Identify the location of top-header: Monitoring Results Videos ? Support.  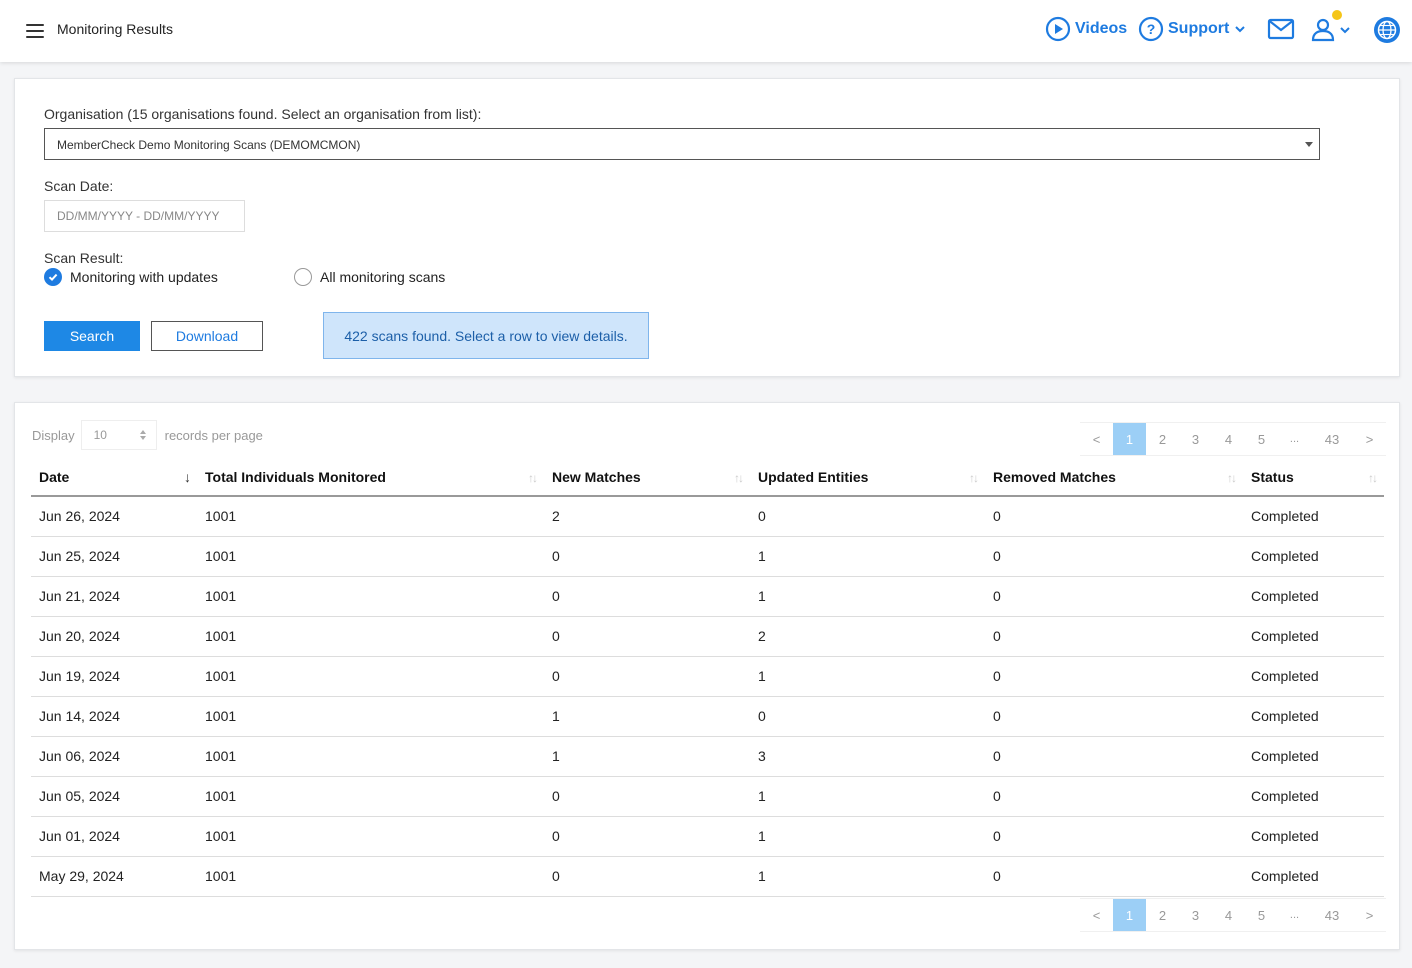
(706, 31).